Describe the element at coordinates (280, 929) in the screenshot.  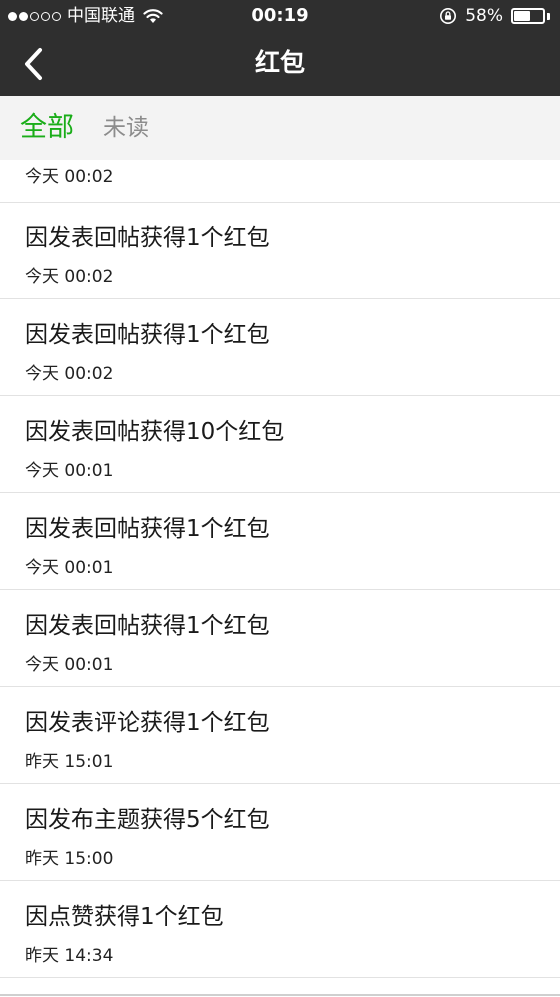
I see `list-item: 因点赞获得1个红包 昨天 14:34` at that location.